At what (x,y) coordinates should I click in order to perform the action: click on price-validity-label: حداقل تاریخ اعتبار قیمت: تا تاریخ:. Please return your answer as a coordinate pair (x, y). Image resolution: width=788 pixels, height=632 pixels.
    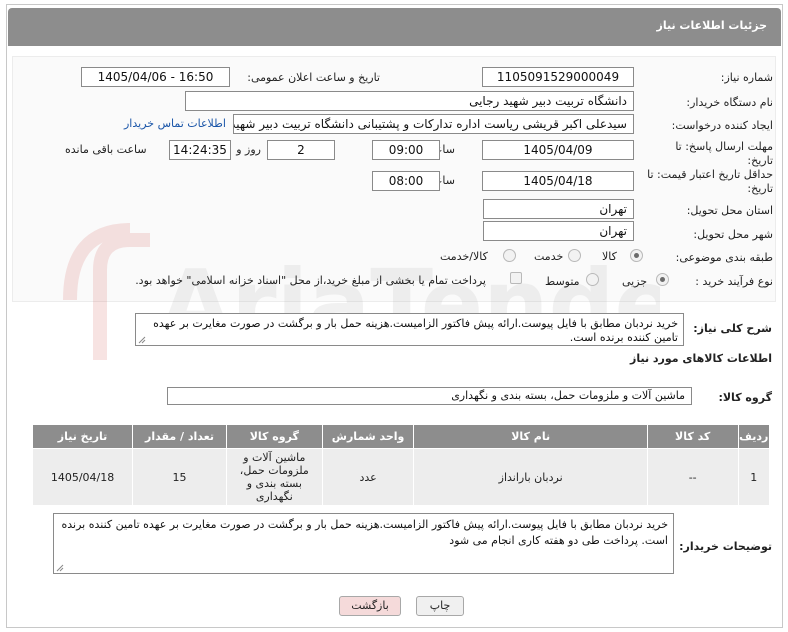
    Looking at the image, I should click on (710, 181).